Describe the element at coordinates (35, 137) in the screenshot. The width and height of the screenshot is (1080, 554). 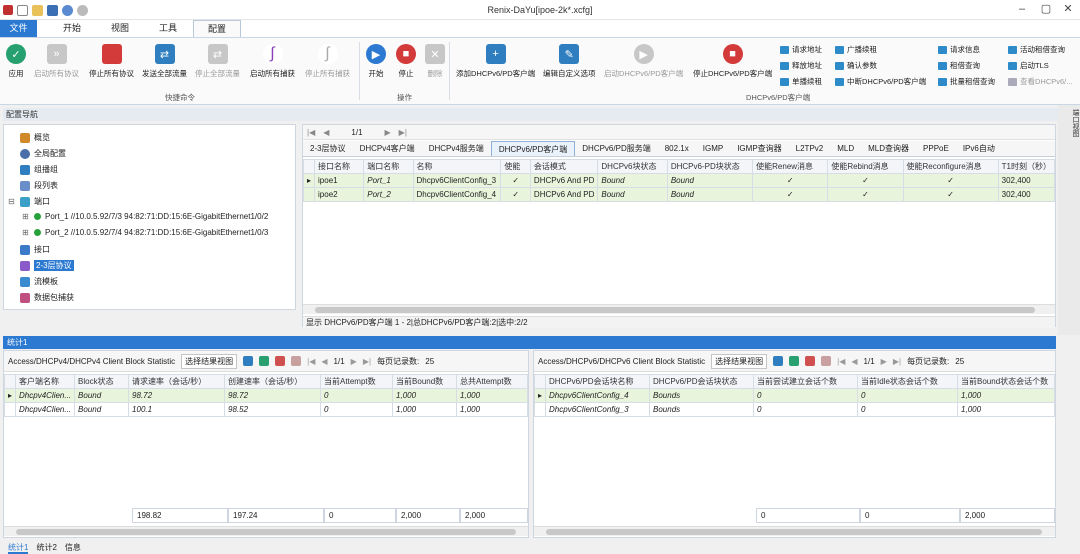
I see `tree-item-overview: 概览` at that location.